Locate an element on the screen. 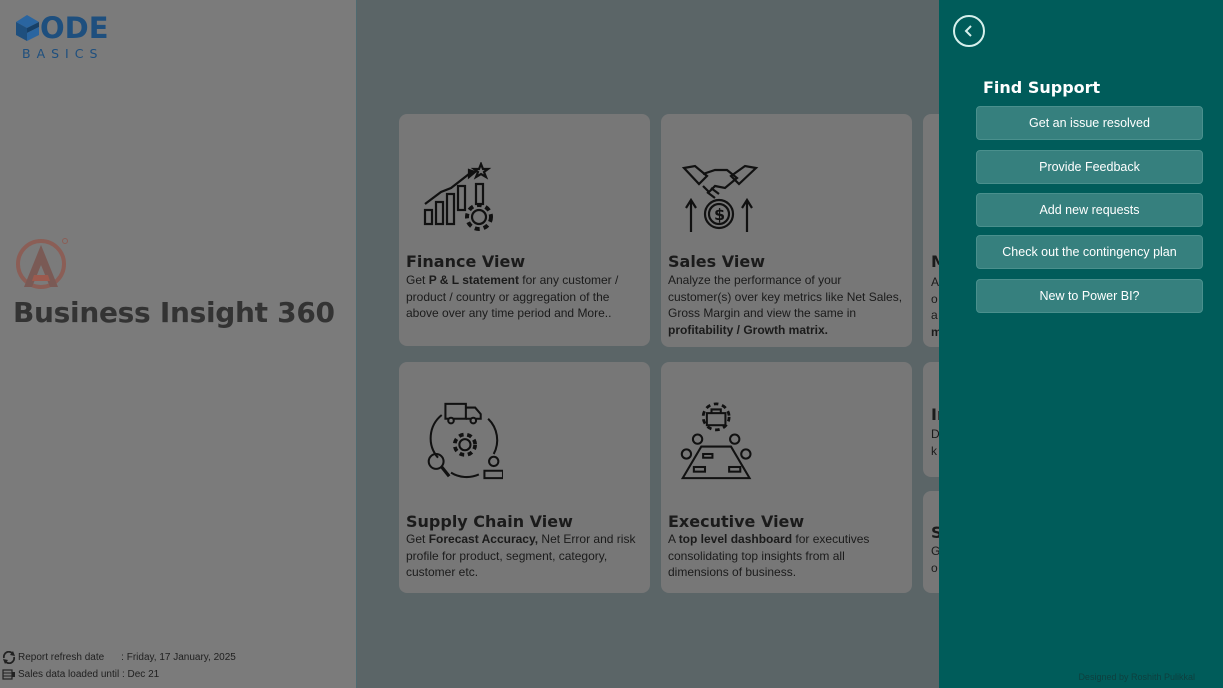  tile-title: Executive View is located at coordinates (736, 521).